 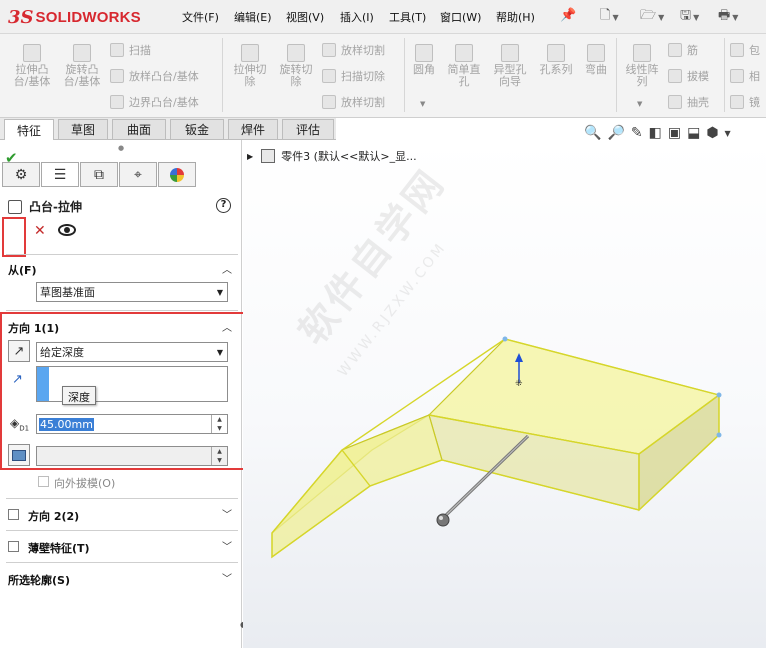 I want to click on from-start-condition-select: 草图基准面 ▼, so click(x=132, y=292).